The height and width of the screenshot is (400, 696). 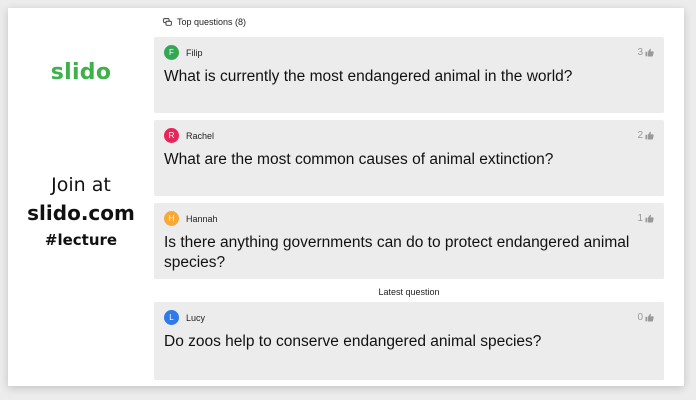 What do you see at coordinates (81, 240) in the screenshot?
I see `event-code: #lecture` at bounding box center [81, 240].